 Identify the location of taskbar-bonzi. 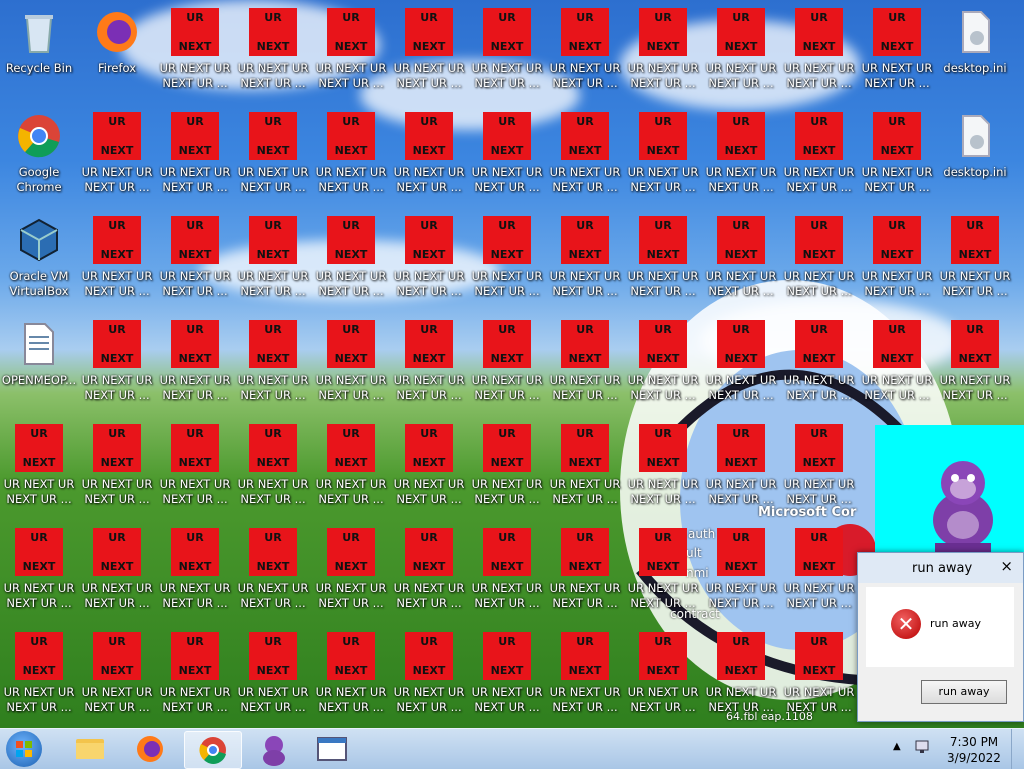
(274, 749).